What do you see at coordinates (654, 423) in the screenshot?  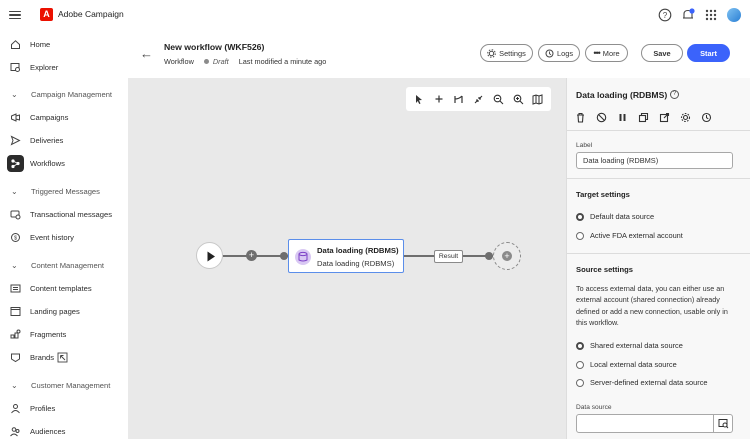 I see `data-source-field` at bounding box center [654, 423].